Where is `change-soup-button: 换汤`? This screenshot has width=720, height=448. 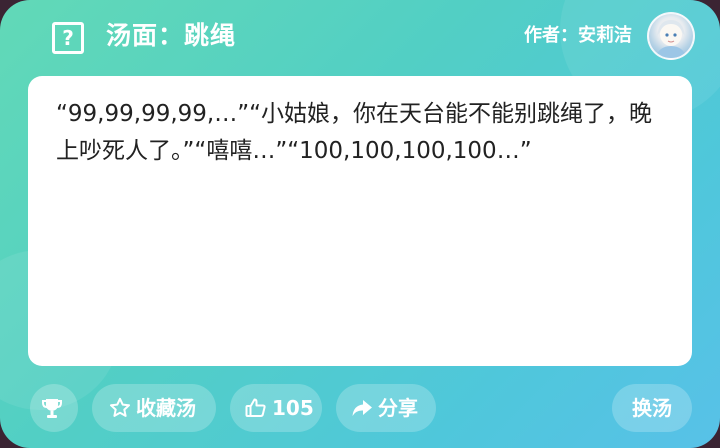
change-soup-button: 换汤 is located at coordinates (652, 408).